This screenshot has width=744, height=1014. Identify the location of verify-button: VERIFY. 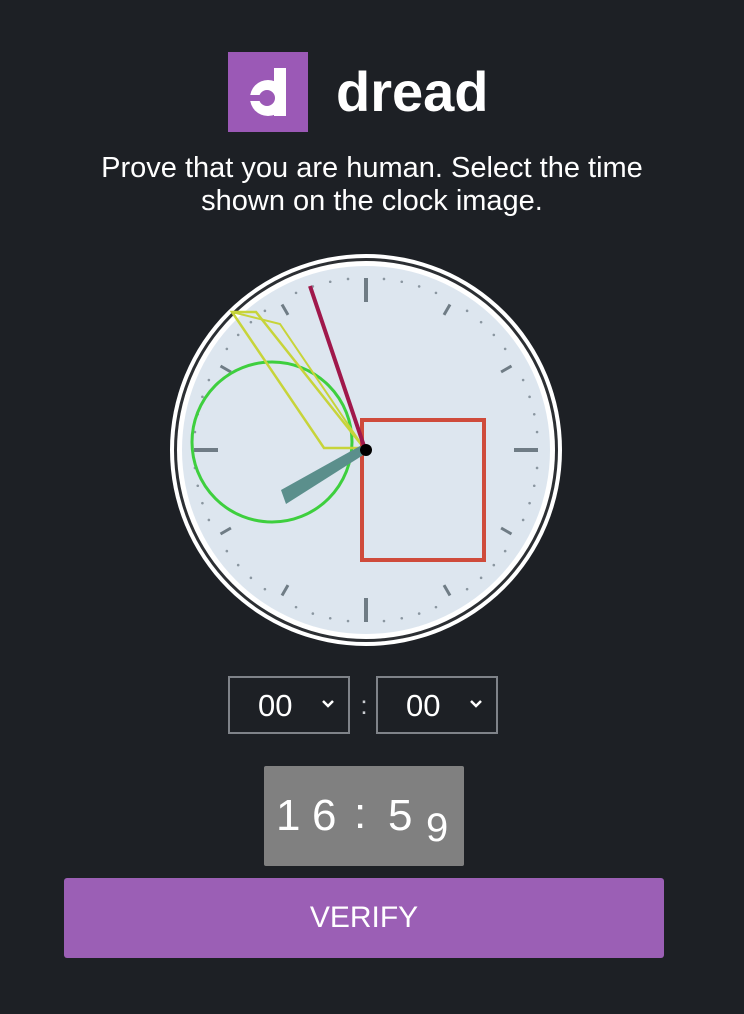
(364, 918).